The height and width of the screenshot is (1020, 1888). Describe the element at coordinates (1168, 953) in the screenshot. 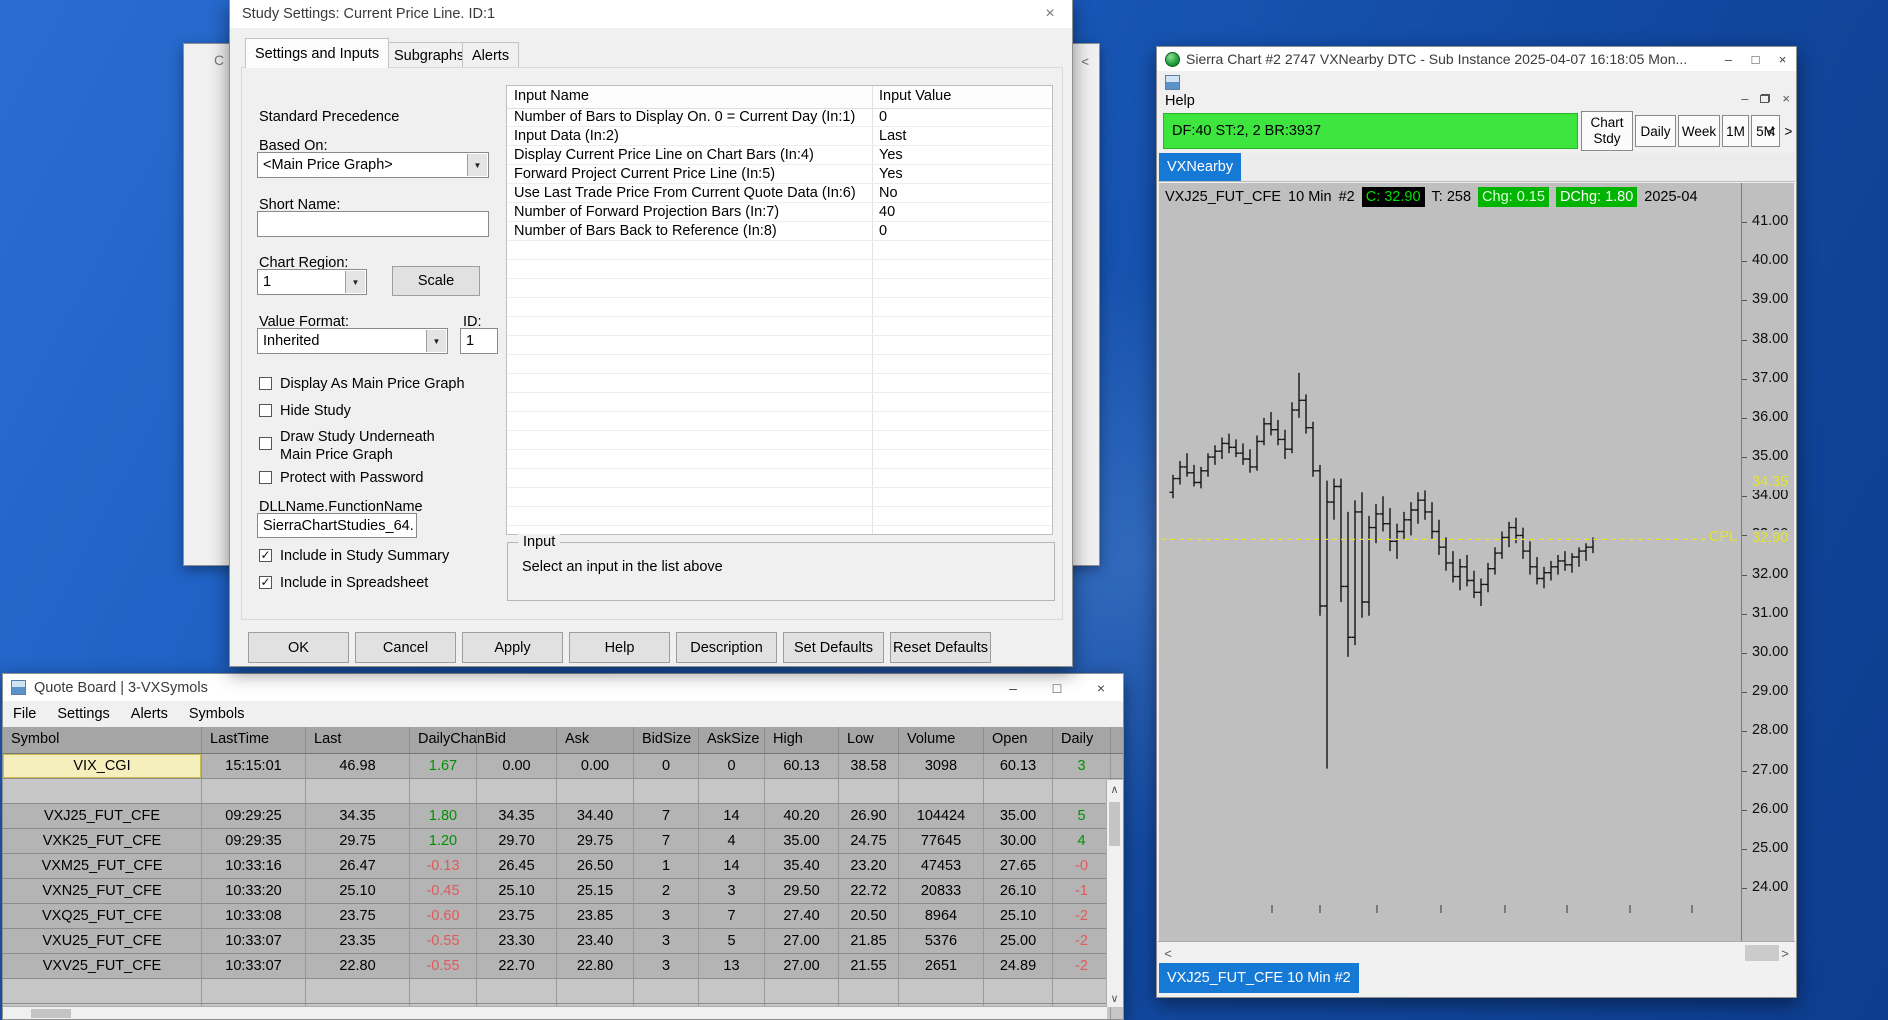

I see `scroll-left-icon: <` at that location.